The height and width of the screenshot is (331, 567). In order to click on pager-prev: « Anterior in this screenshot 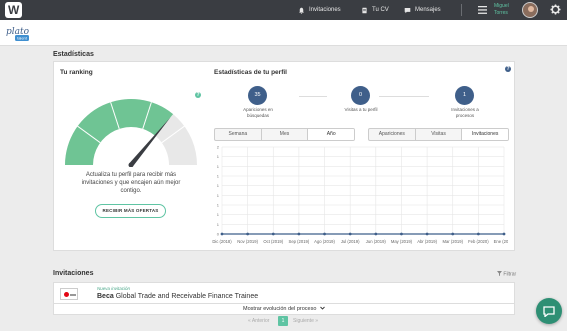, I will do `click(258, 321)`.